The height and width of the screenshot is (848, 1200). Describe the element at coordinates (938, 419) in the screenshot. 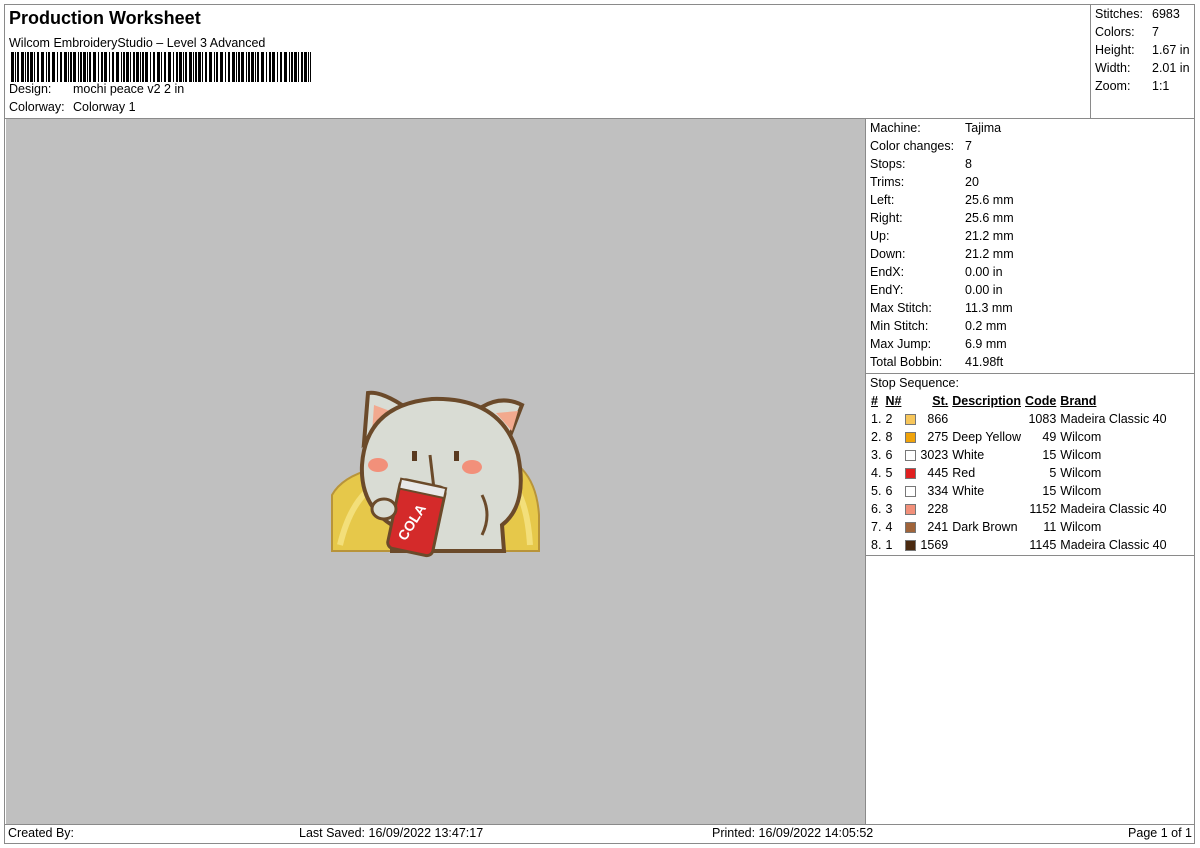

I see `stop-stitches: 866` at that location.